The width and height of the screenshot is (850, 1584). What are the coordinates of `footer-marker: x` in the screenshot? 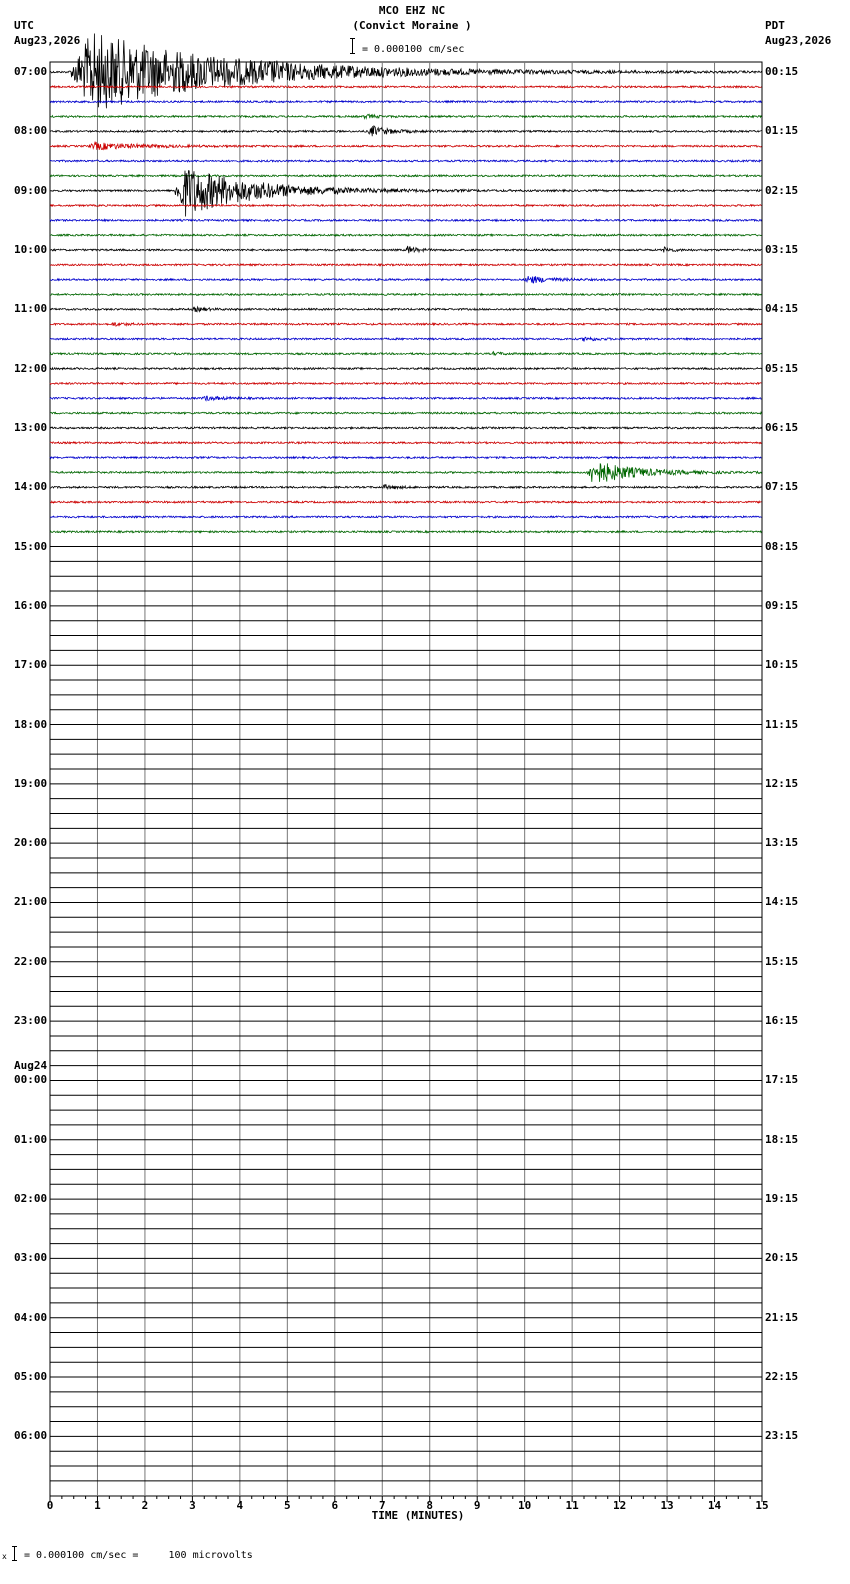 It's located at (4, 1556).